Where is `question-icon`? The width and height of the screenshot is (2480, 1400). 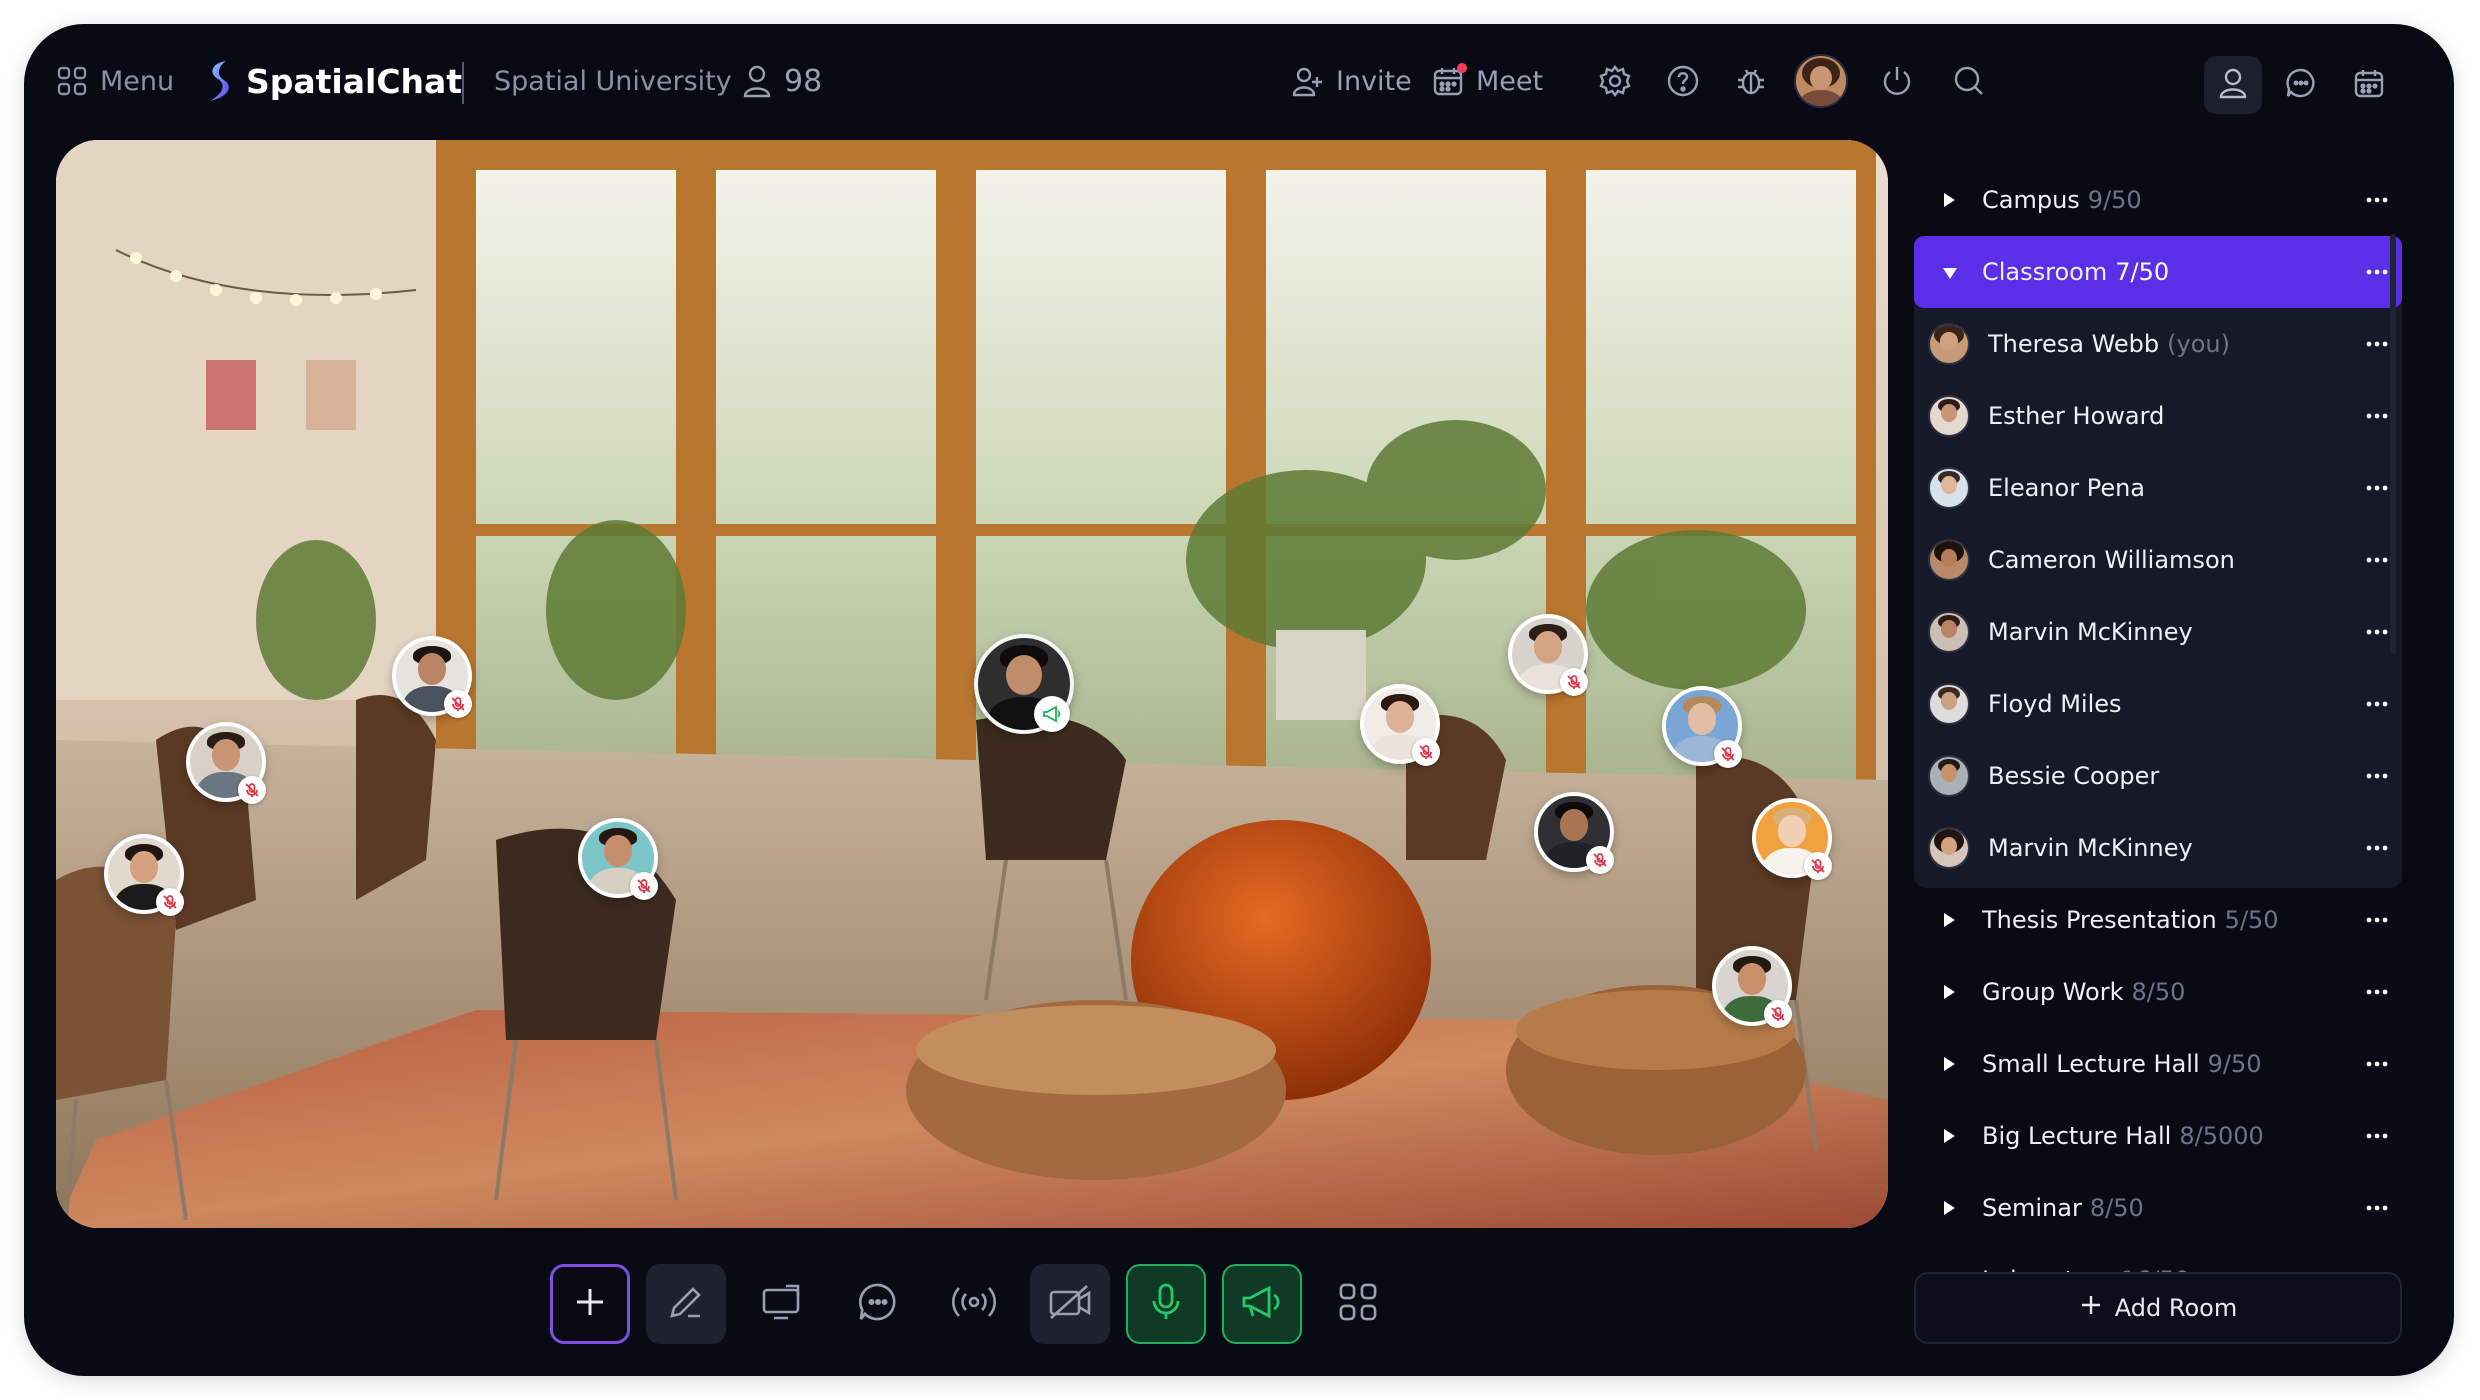
question-icon is located at coordinates (1683, 81).